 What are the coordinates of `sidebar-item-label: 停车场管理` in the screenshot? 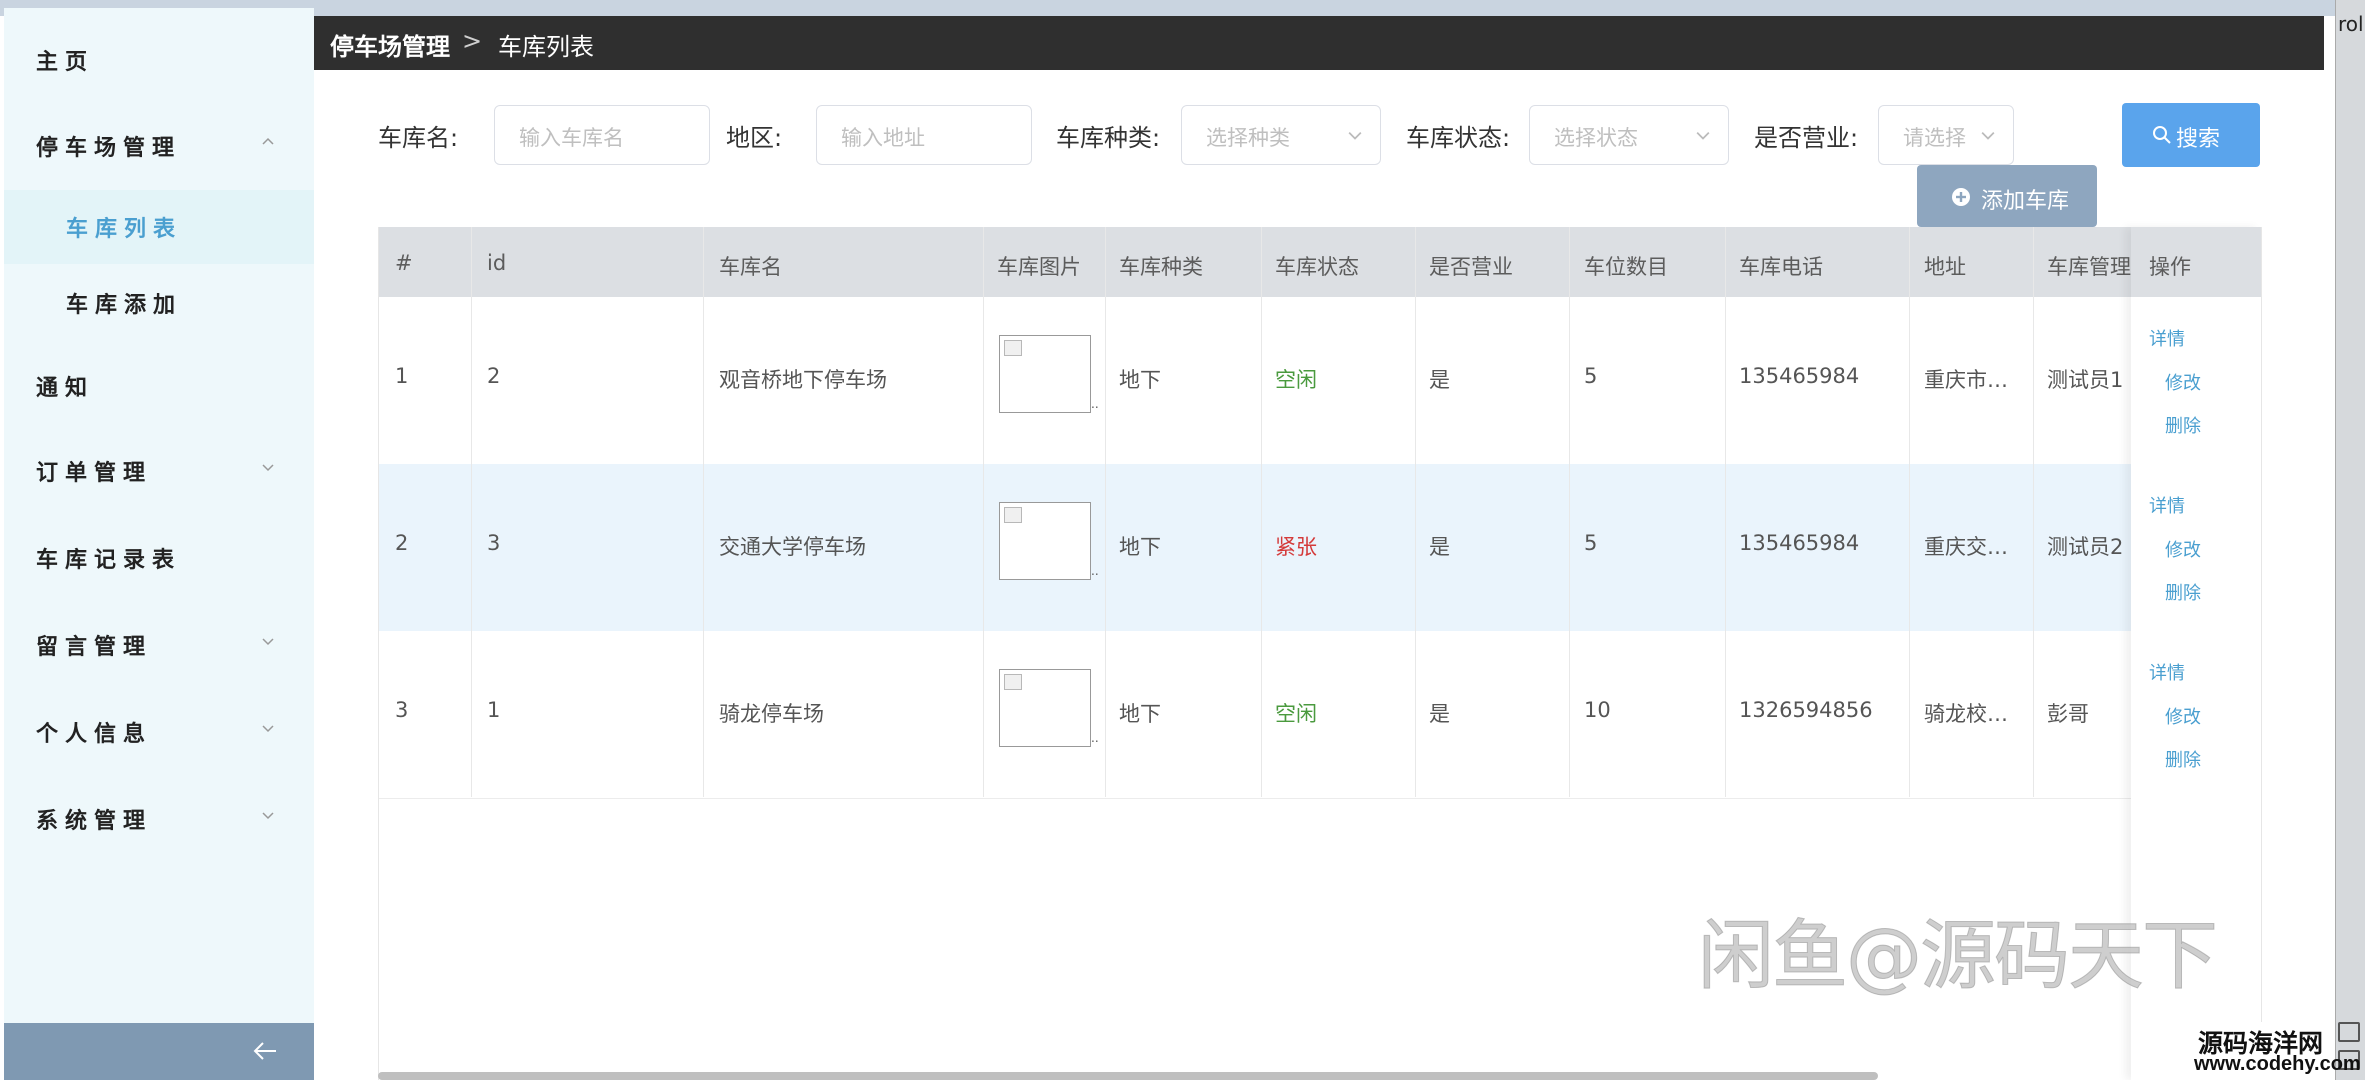 It's located at (109, 148).